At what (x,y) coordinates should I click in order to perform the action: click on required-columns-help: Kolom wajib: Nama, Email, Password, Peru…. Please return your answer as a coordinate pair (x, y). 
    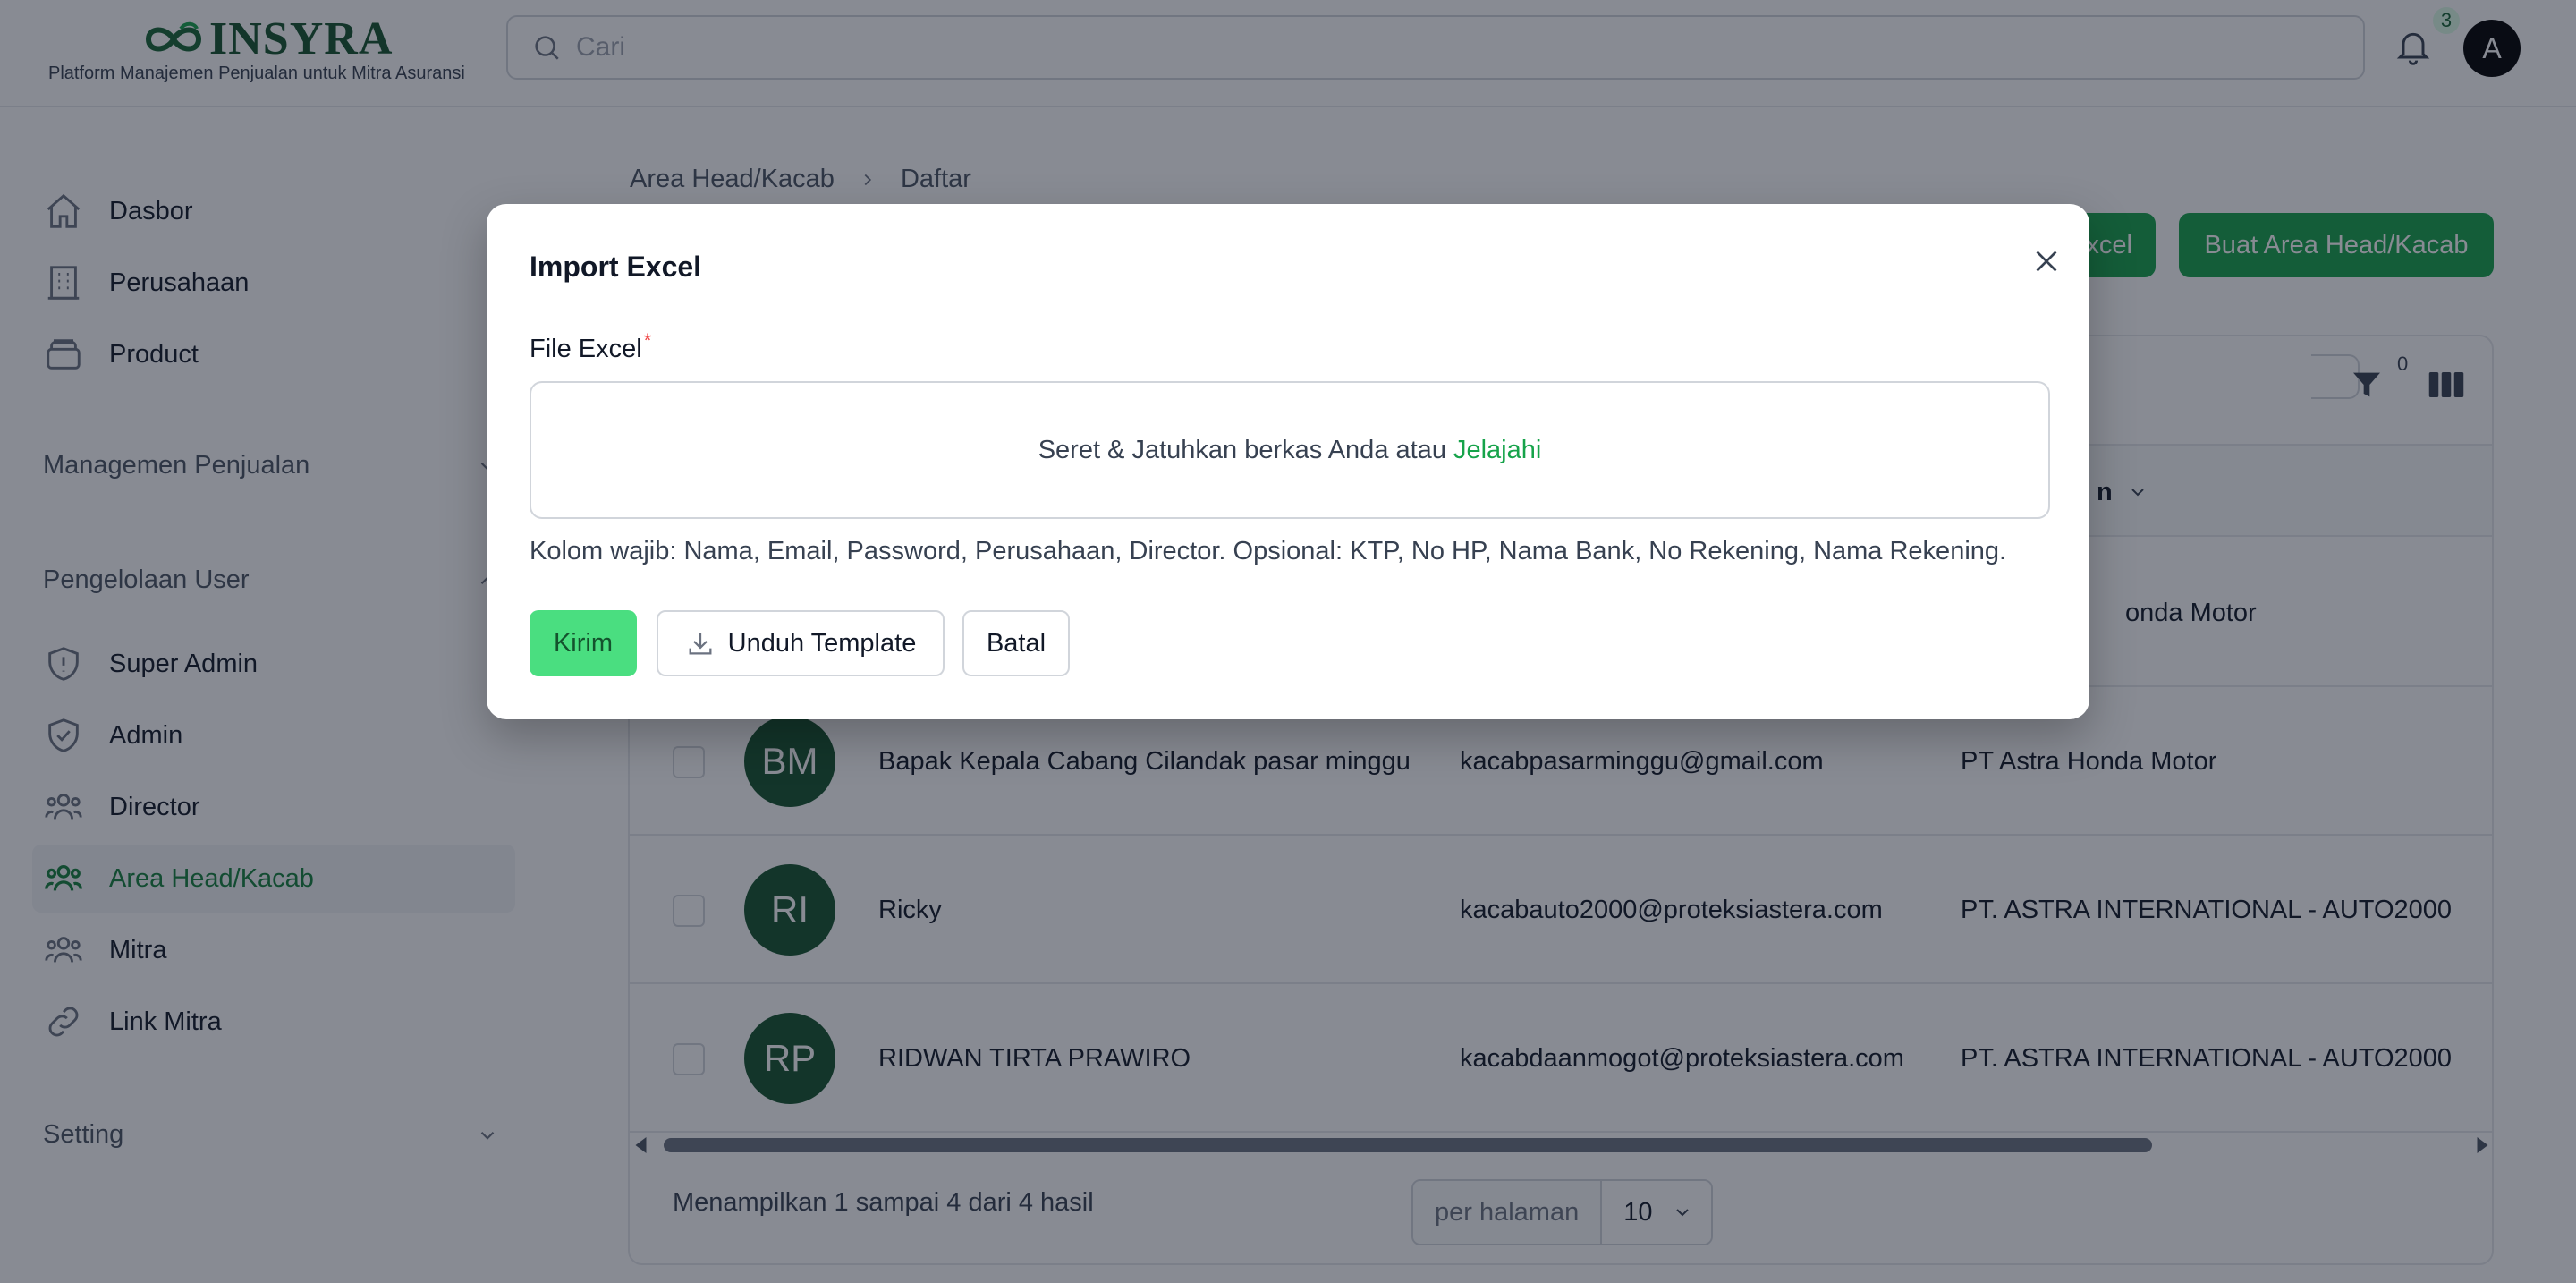
    Looking at the image, I should click on (1268, 551).